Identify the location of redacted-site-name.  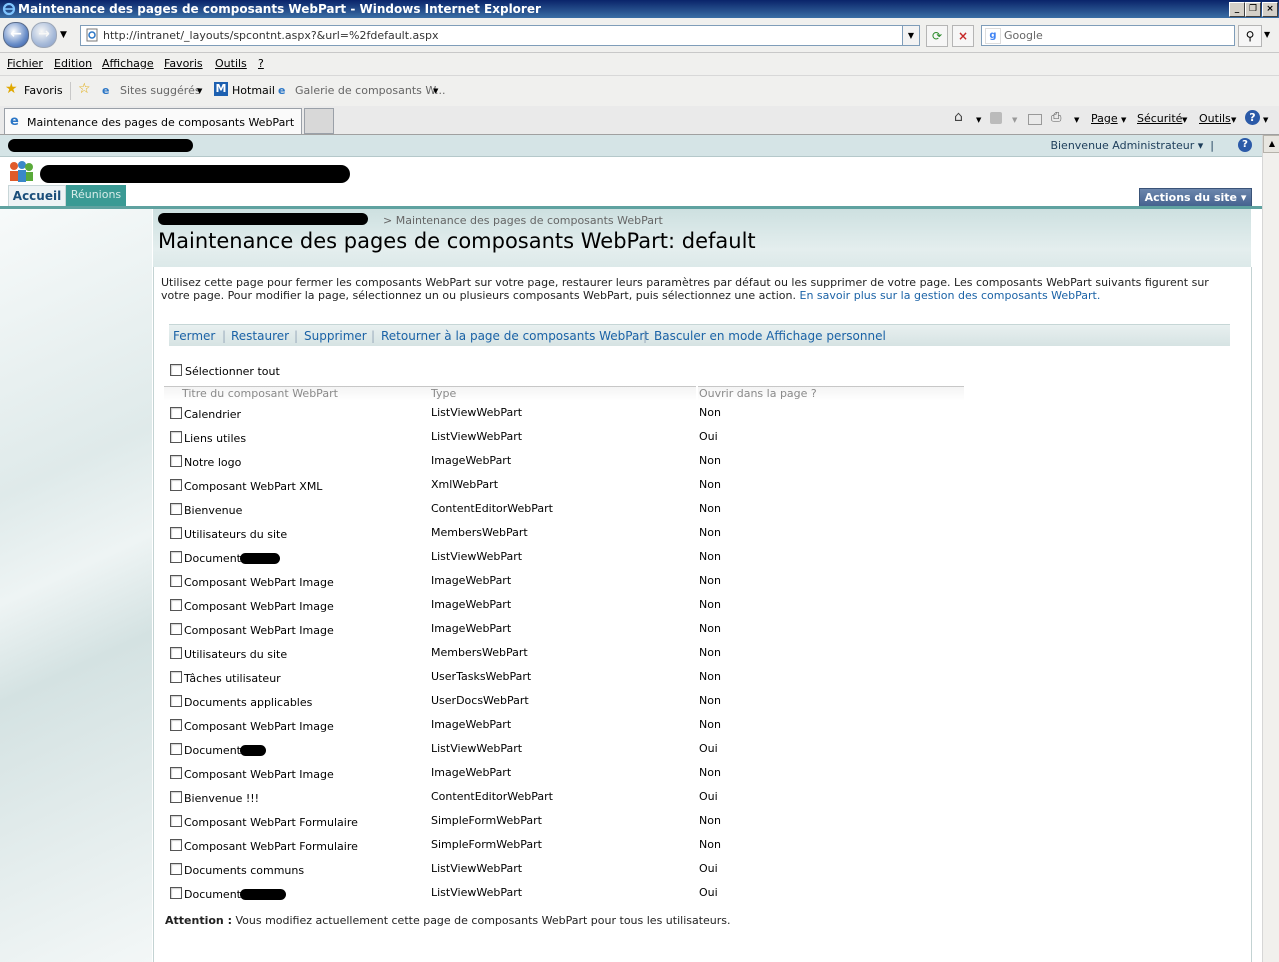
(100, 145).